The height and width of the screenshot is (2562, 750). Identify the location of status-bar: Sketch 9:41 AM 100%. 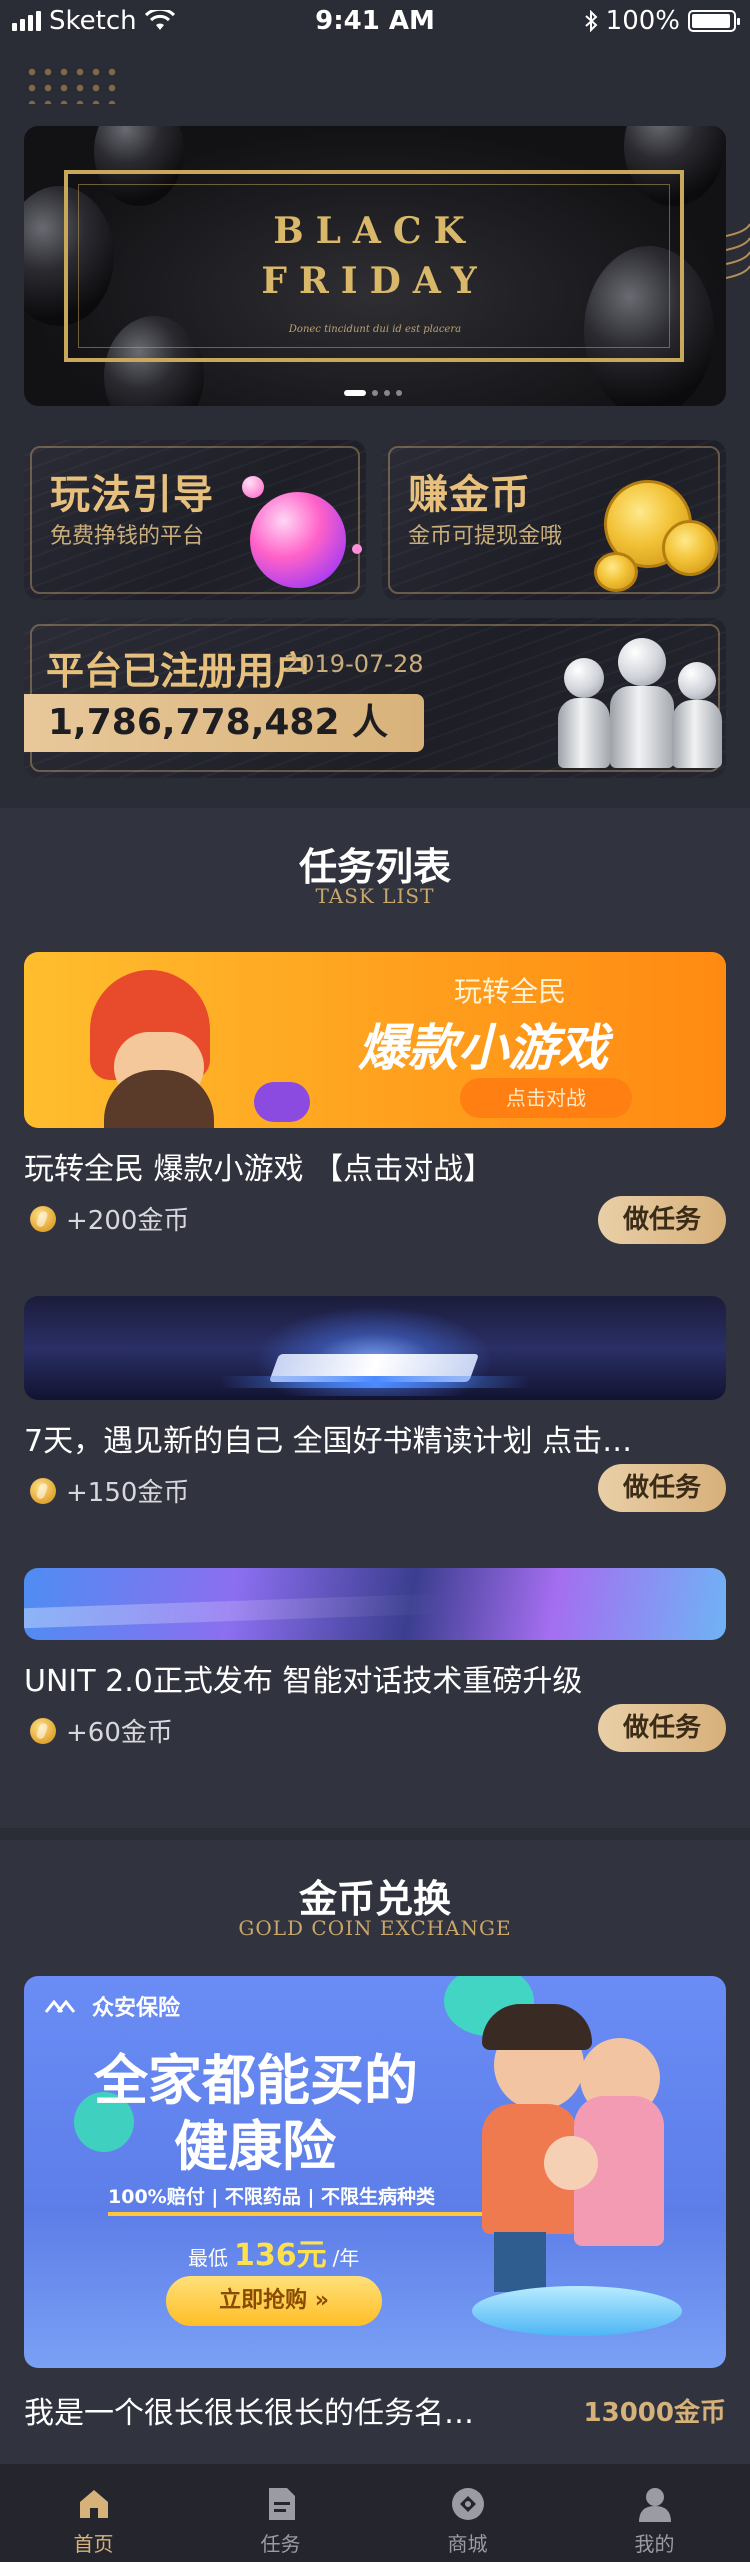
(375, 22).